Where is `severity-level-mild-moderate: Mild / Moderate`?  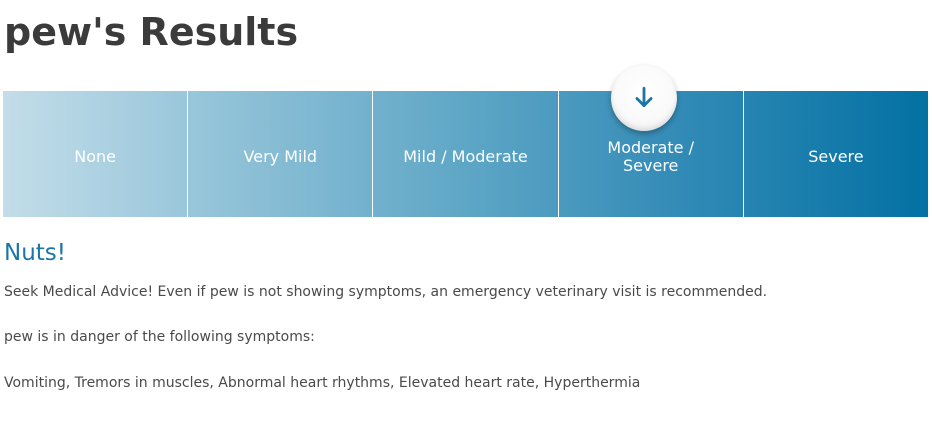 severity-level-mild-moderate: Mild / Moderate is located at coordinates (466, 154).